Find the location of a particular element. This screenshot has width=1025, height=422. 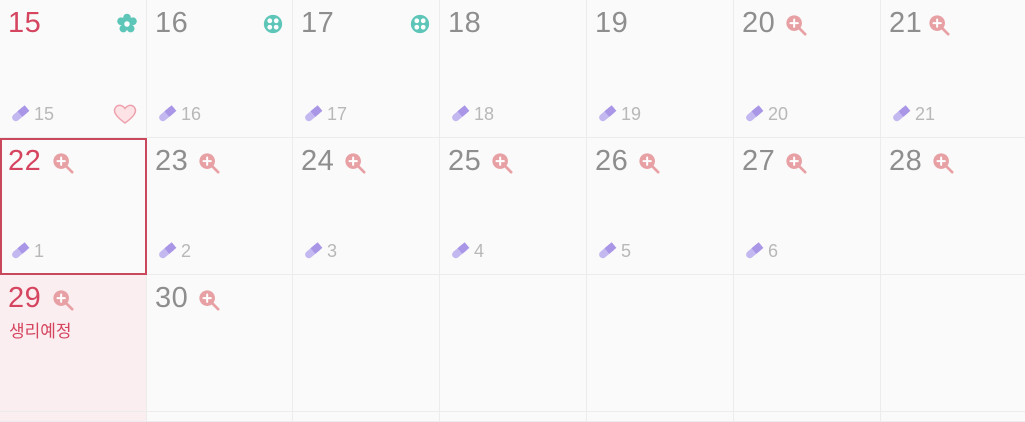

pill-count: 18 is located at coordinates (484, 113).